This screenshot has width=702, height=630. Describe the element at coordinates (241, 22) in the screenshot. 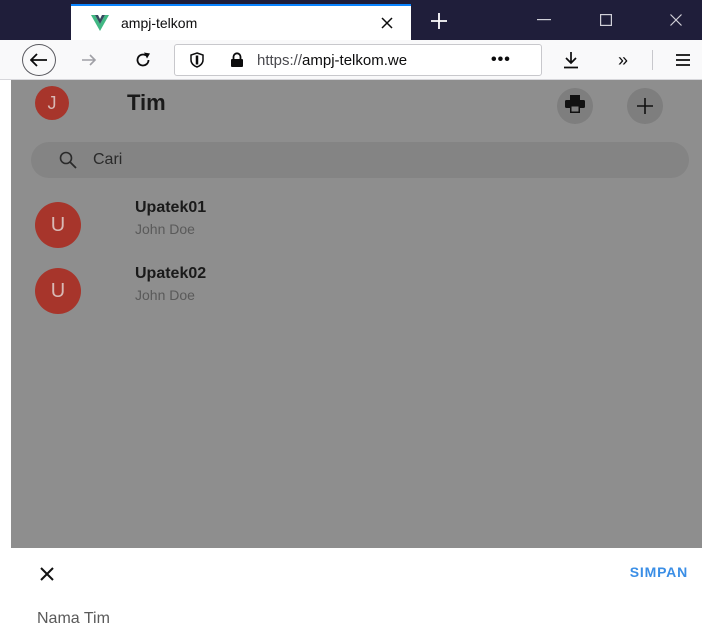

I see `browser-tab: ampj-telkom` at that location.